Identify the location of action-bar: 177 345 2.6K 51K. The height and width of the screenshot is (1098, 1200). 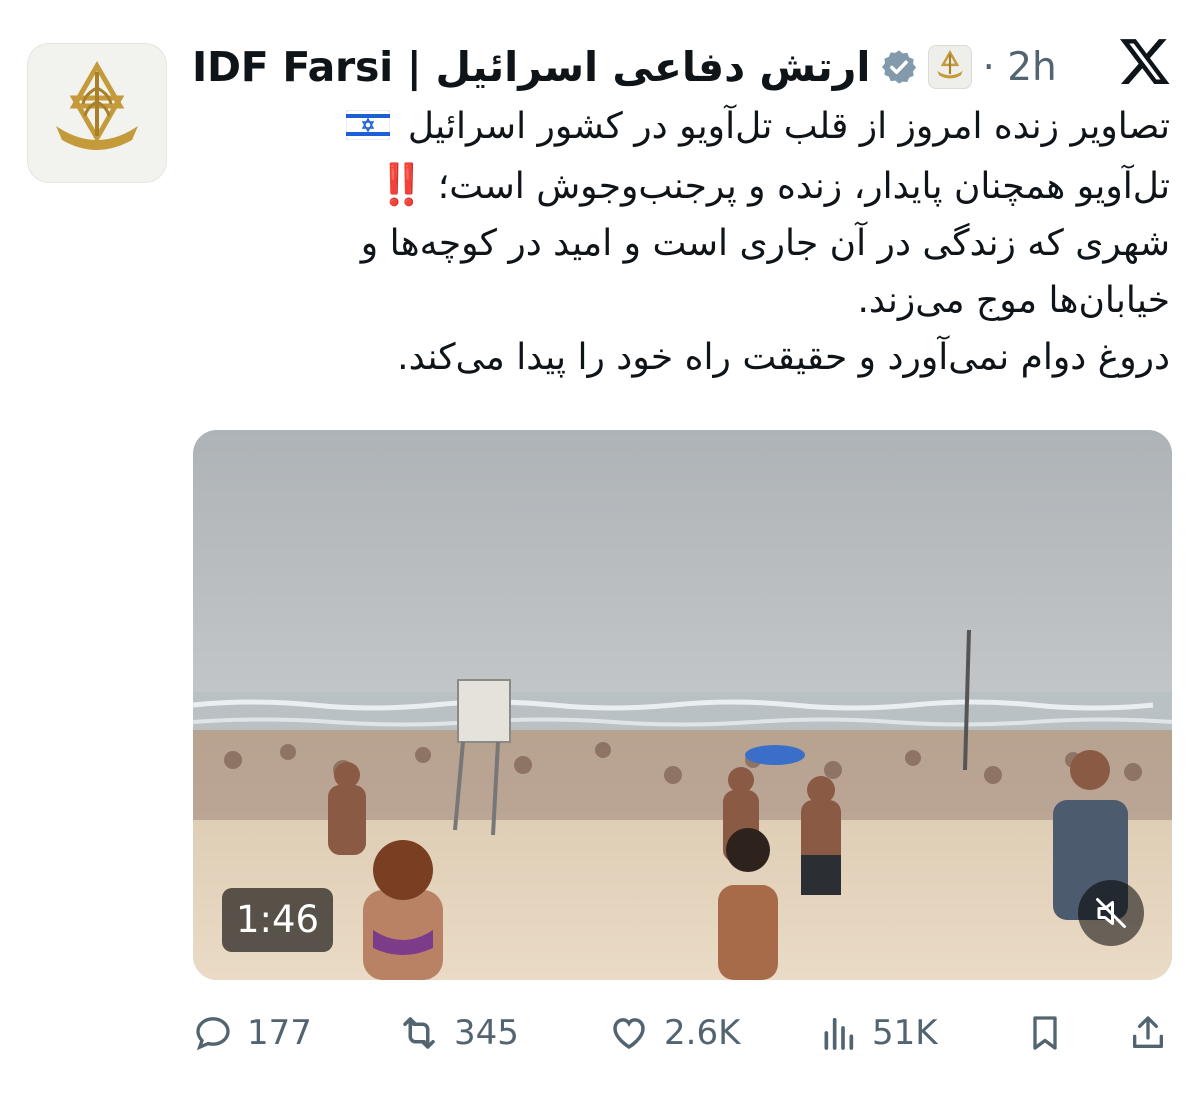
(682, 1033).